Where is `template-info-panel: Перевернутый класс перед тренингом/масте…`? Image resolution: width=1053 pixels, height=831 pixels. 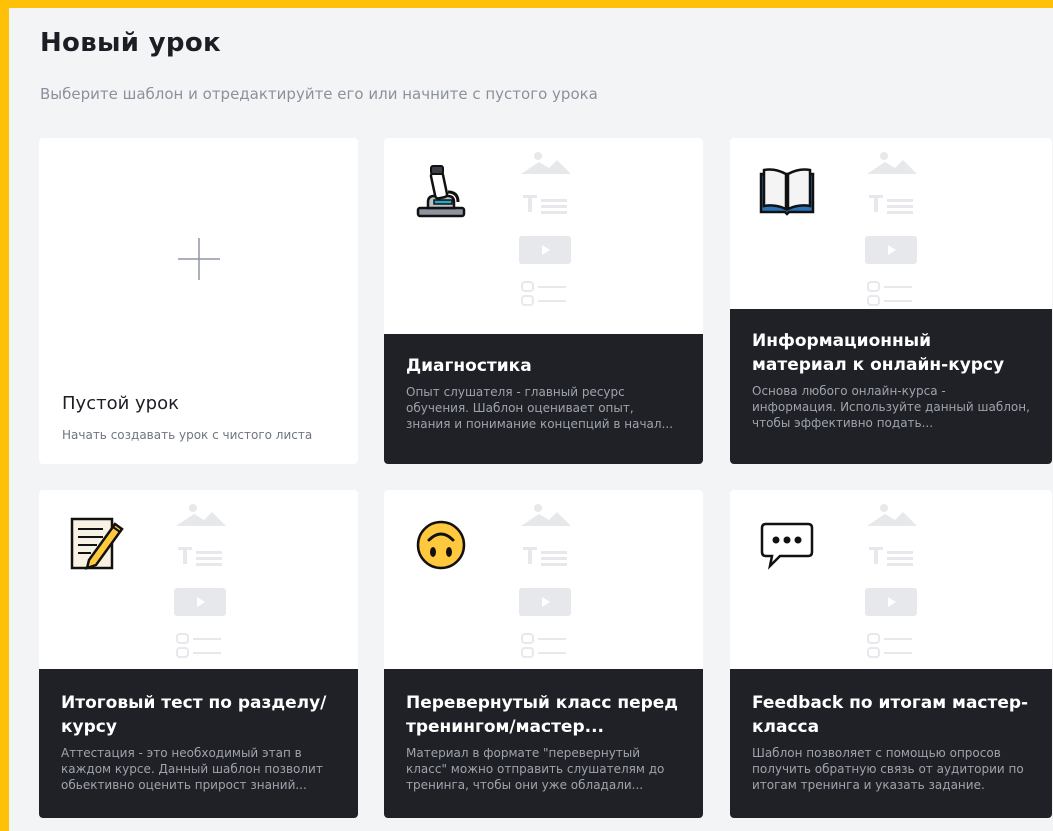 template-info-panel: Перевернутый класс перед тренингом/масте… is located at coordinates (543, 743).